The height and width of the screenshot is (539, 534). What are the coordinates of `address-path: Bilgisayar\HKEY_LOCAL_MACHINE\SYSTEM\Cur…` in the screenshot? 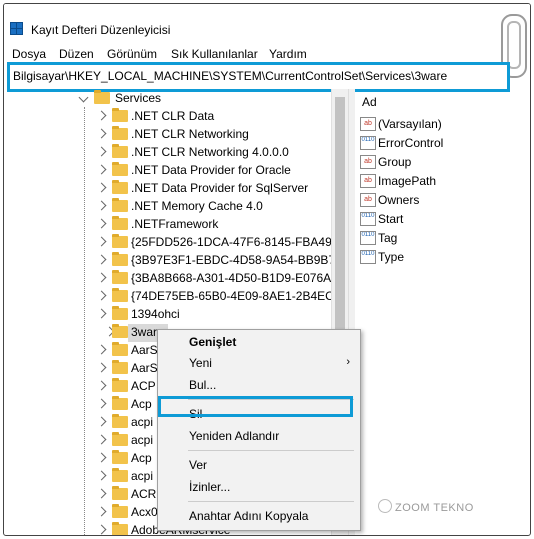 It's located at (230, 76).